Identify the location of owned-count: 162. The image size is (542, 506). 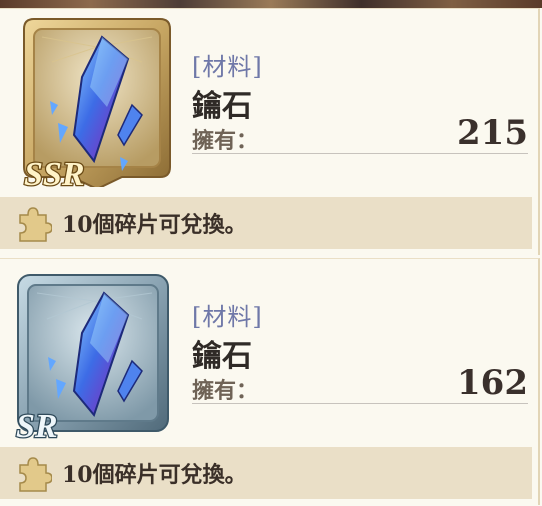
(492, 383).